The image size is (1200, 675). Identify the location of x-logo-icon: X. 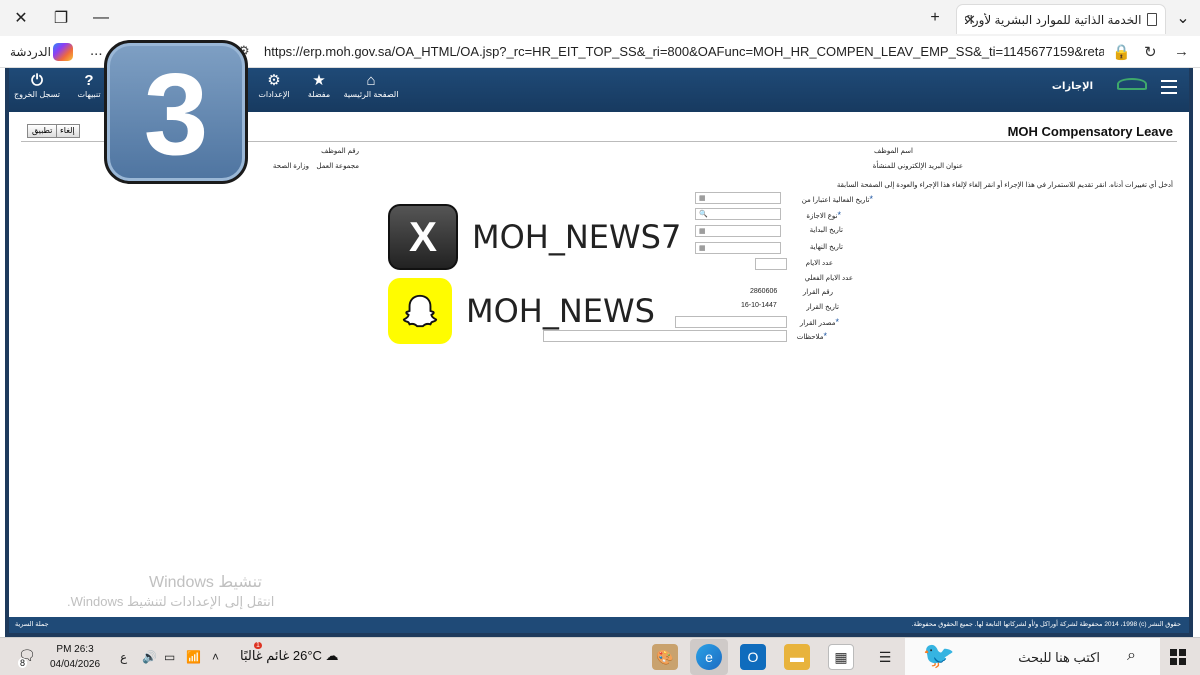
(423, 237).